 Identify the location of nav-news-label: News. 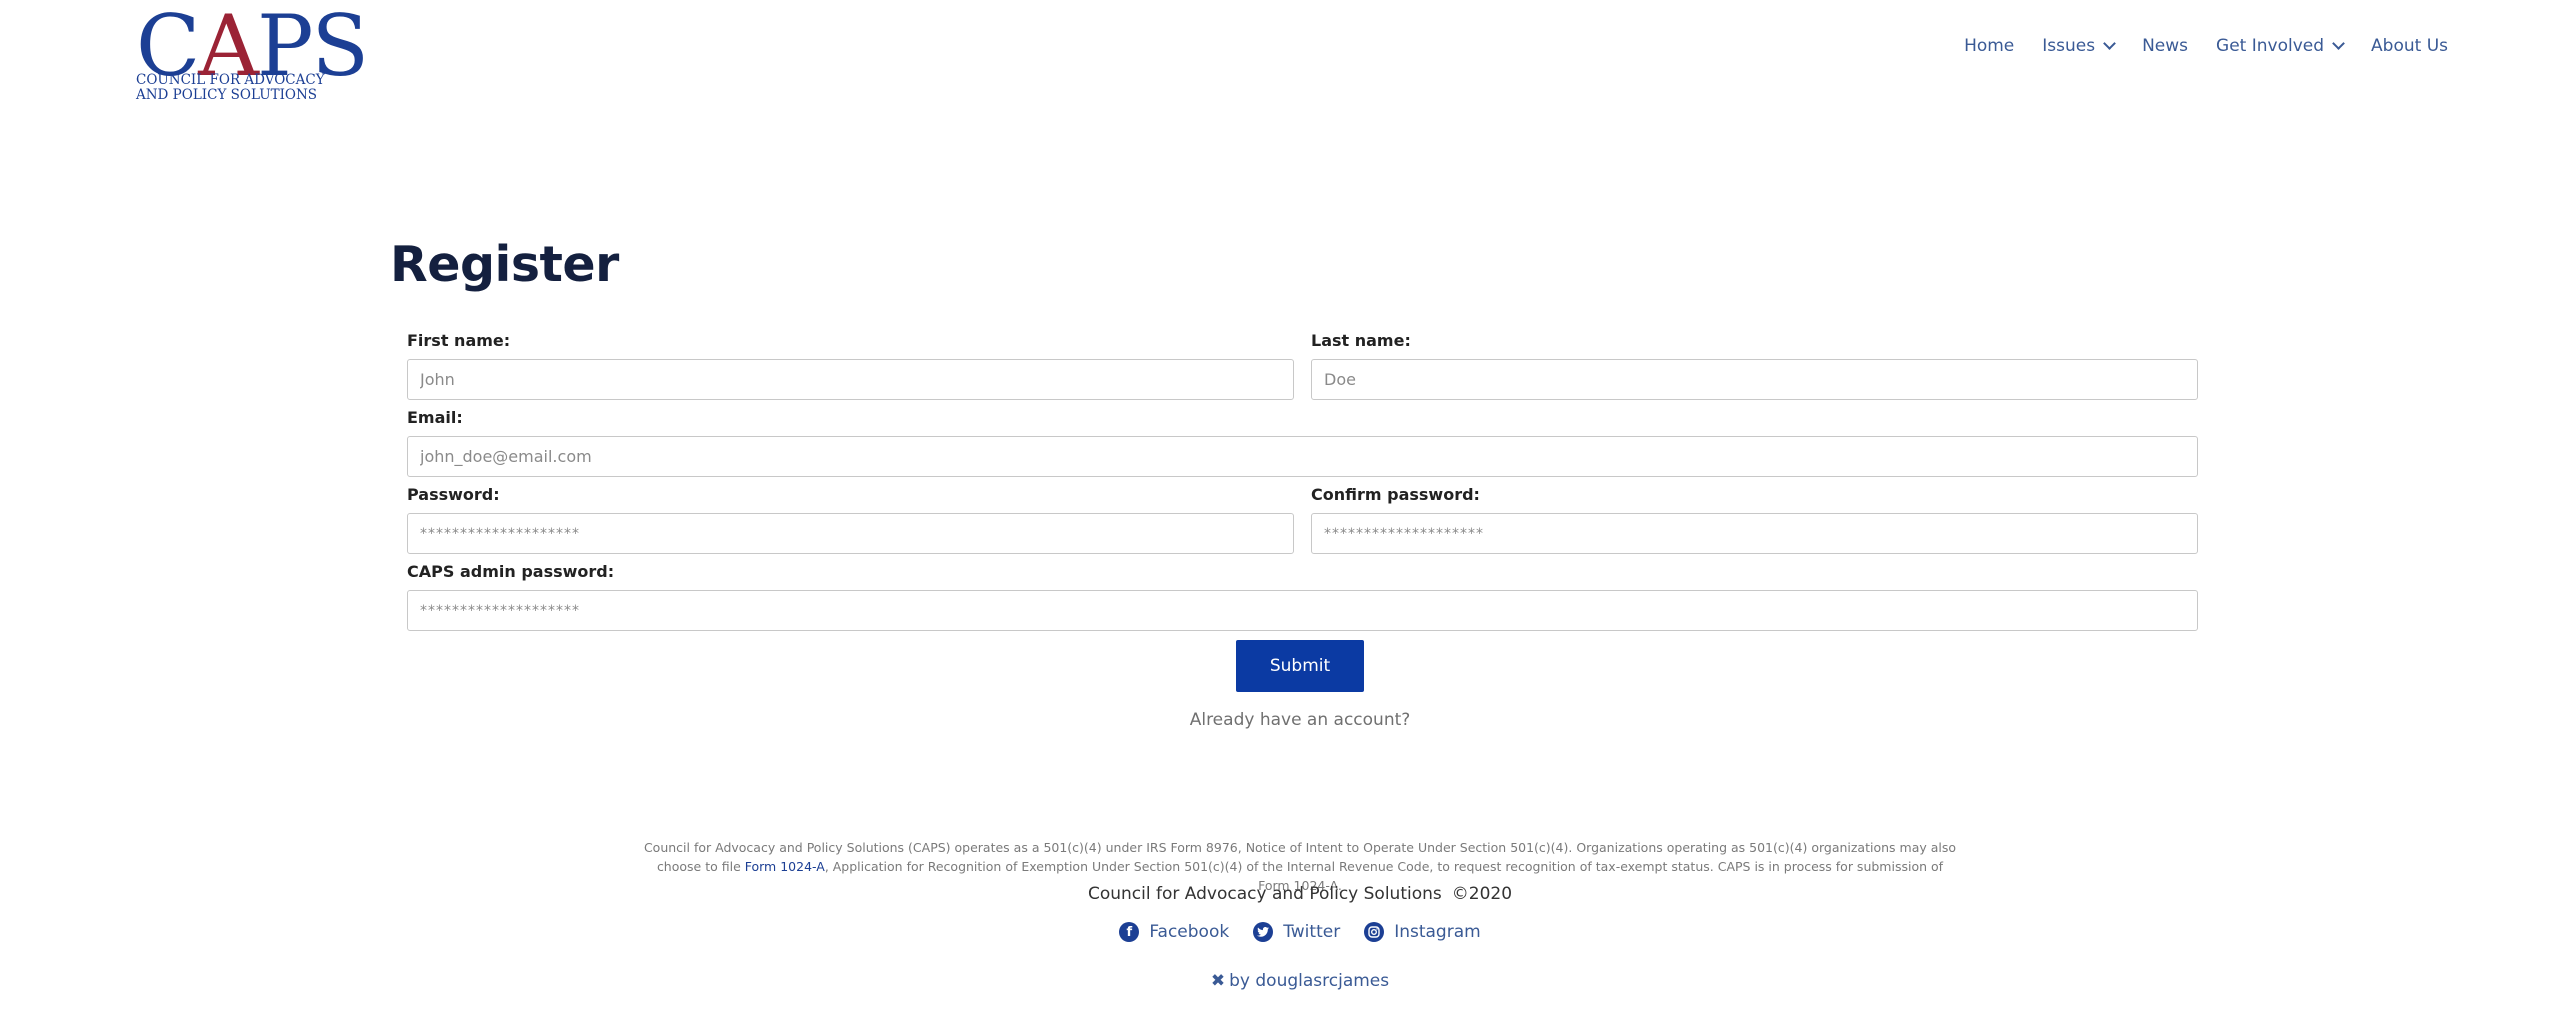
(2165, 46).